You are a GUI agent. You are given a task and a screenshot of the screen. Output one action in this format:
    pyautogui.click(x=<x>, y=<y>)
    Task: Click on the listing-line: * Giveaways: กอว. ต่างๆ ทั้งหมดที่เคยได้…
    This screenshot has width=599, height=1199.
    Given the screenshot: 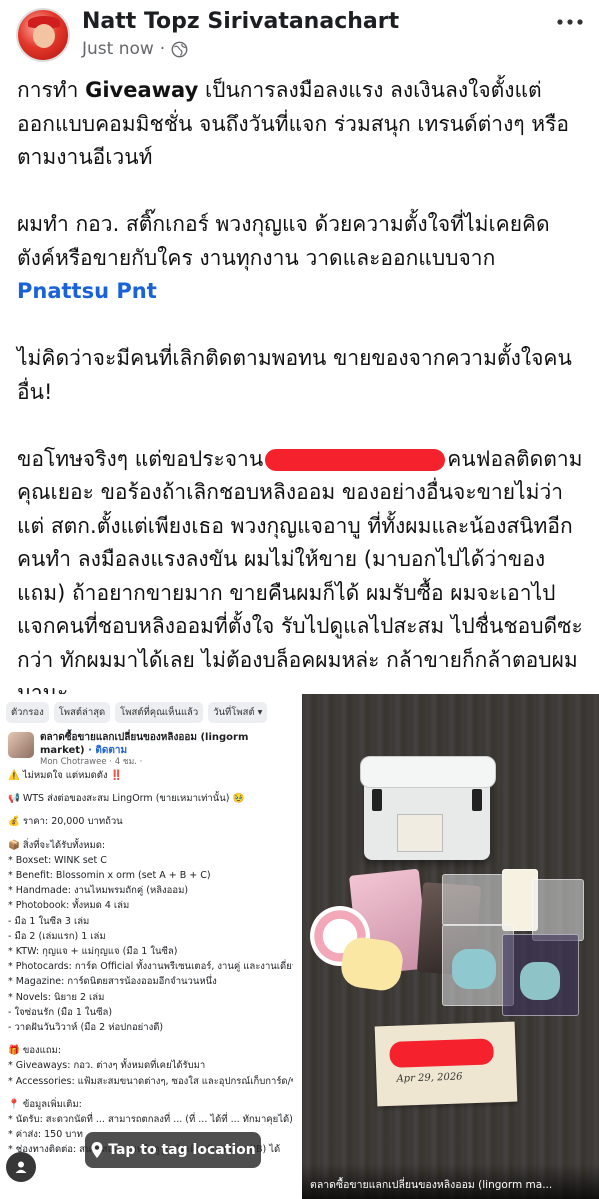 What is the action you would take?
    pyautogui.click(x=107, y=1066)
    